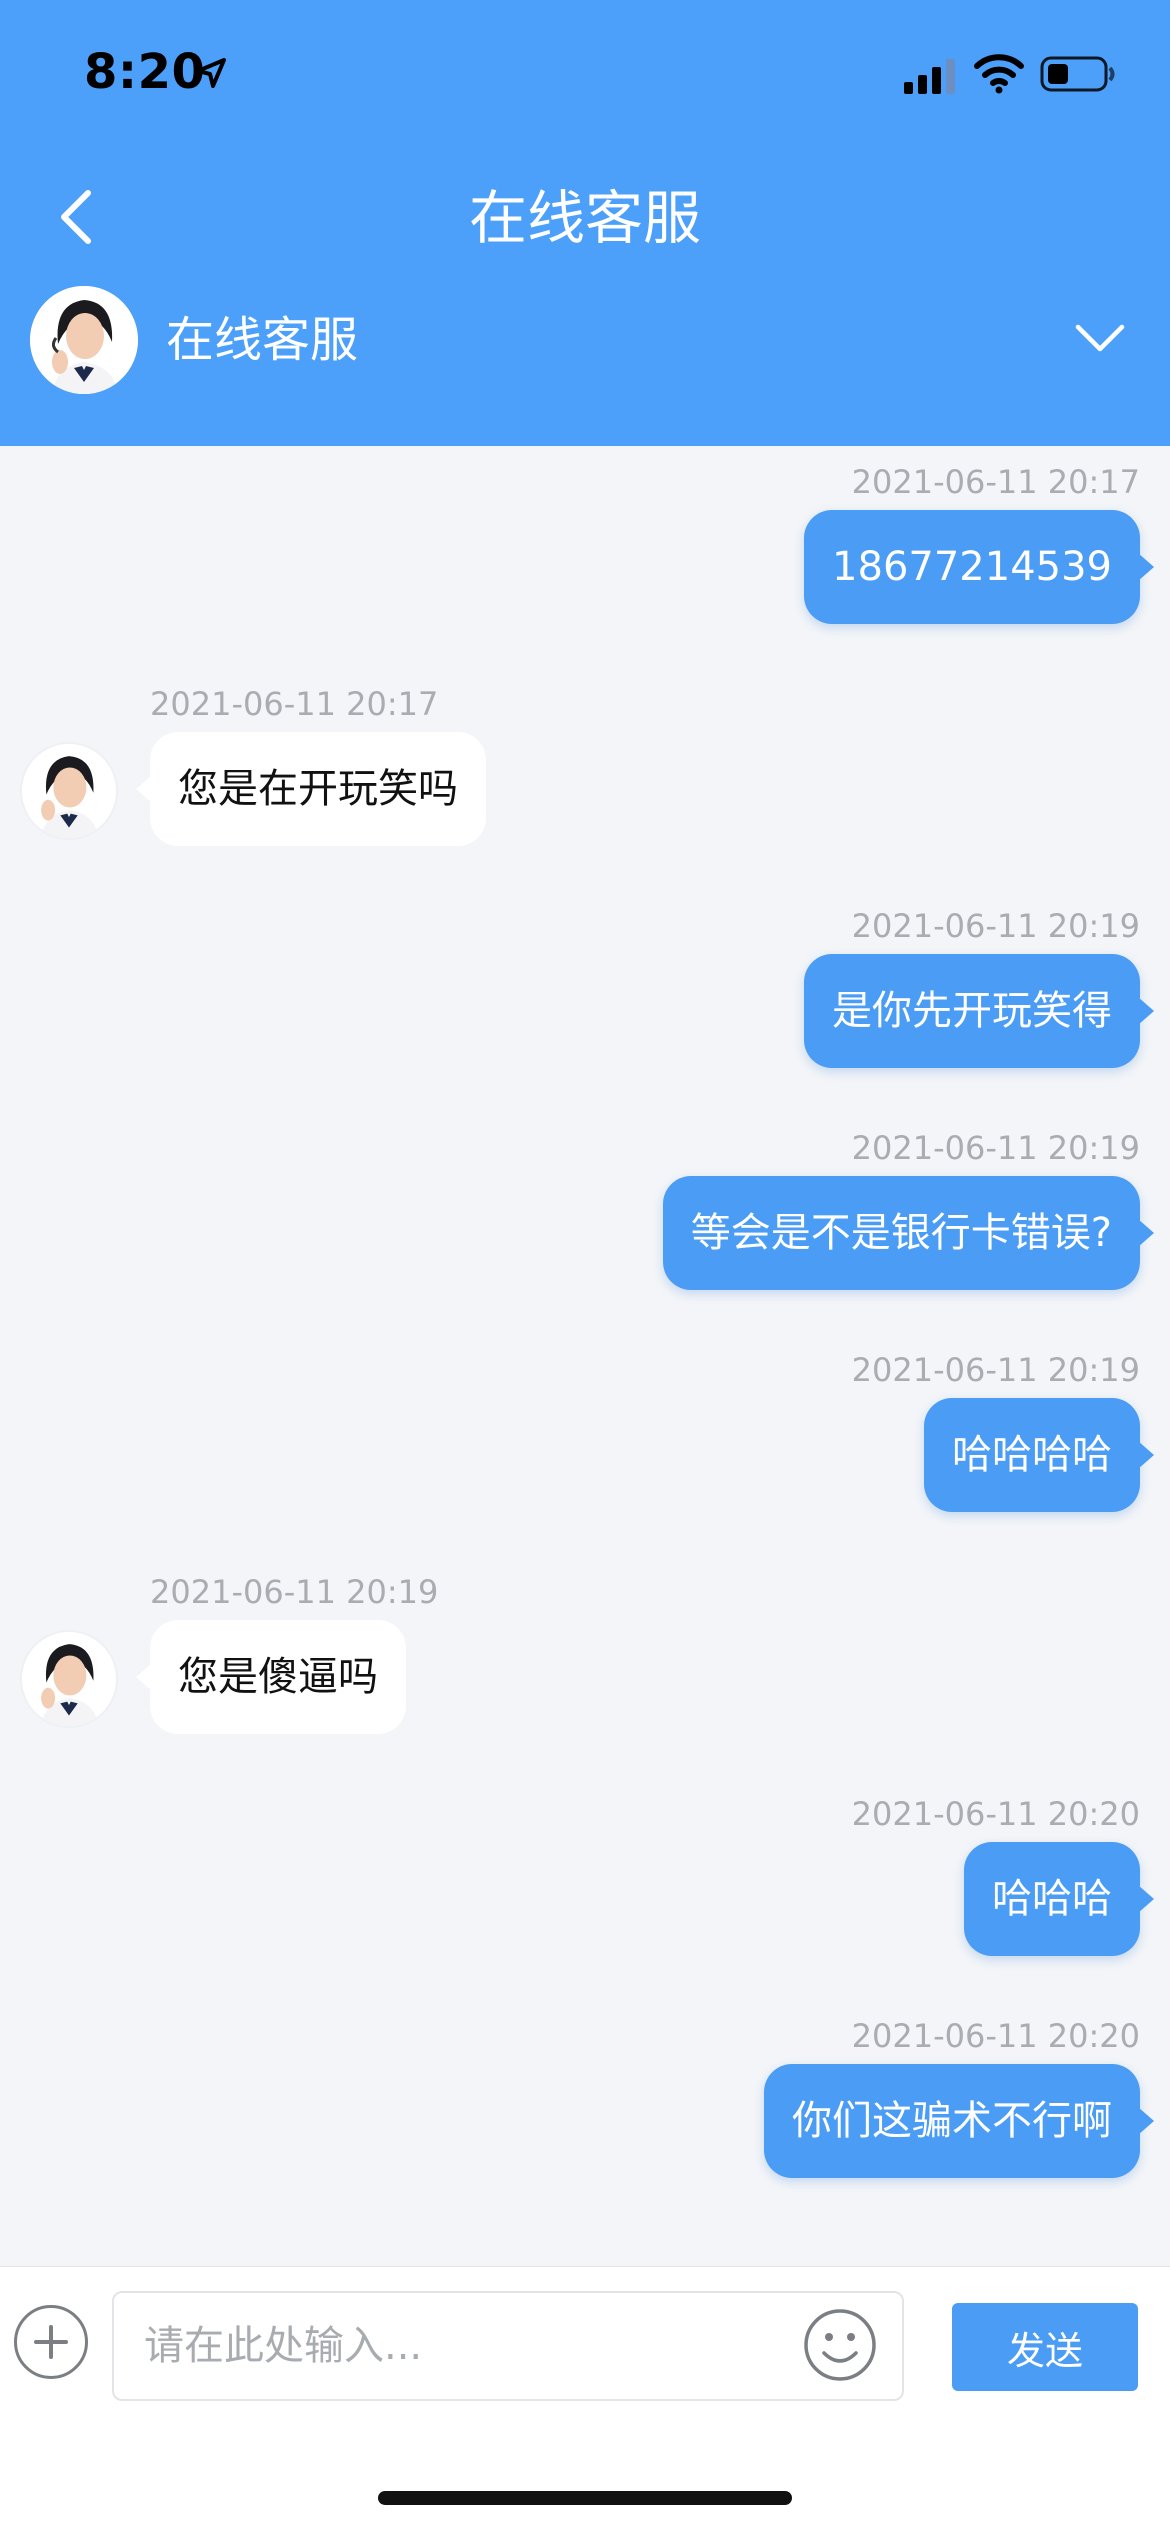 The height and width of the screenshot is (2533, 1170). I want to click on status-time: 8:20, so click(145, 72).